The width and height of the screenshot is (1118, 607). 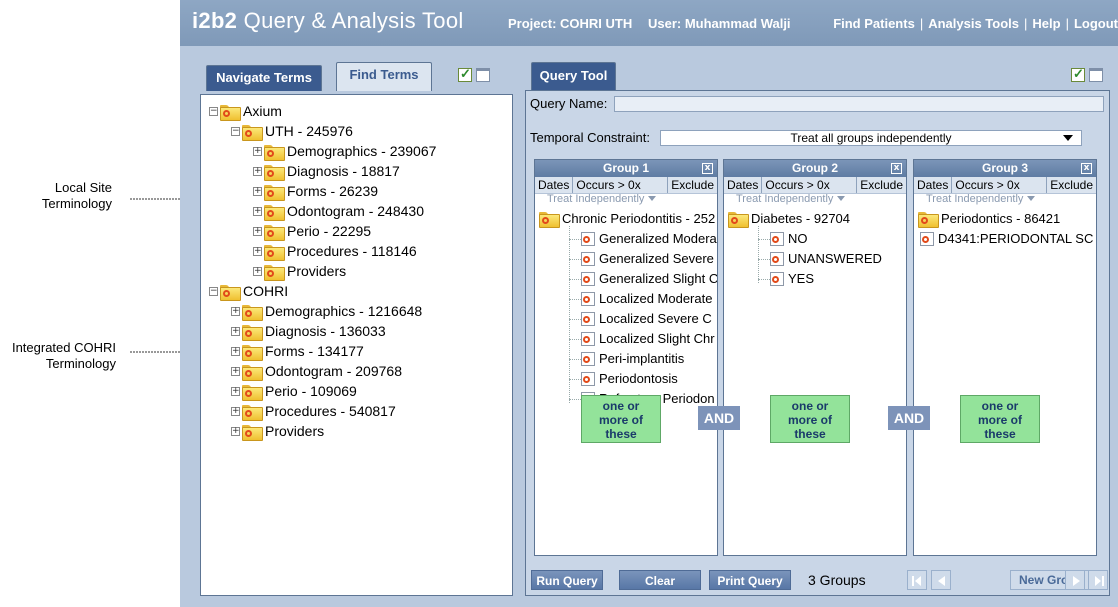 What do you see at coordinates (297, 351) in the screenshot?
I see `tree-node: + Forms - 134177` at bounding box center [297, 351].